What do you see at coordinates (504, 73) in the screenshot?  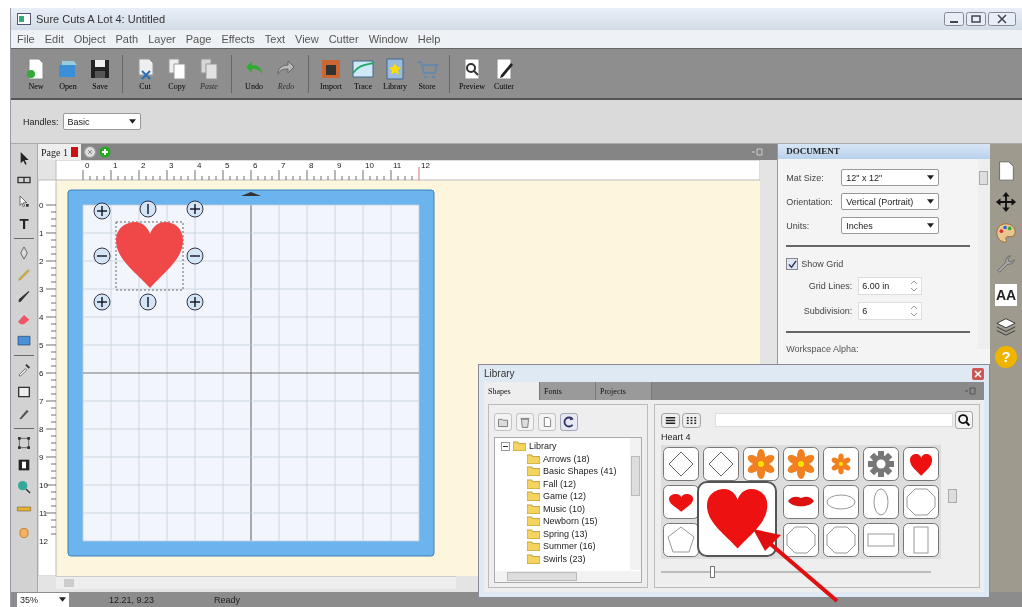 I see `toolbar-button: Cutter` at bounding box center [504, 73].